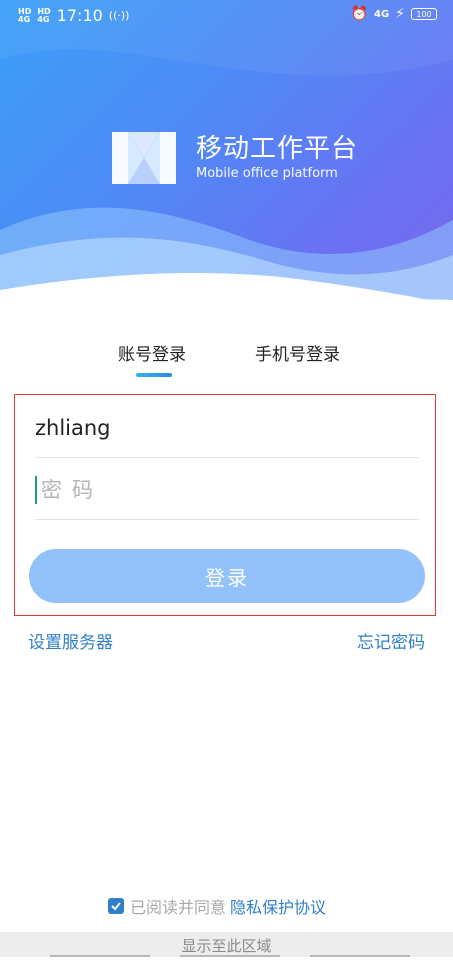  Describe the element at coordinates (267, 173) in the screenshot. I see `app-subtitle: Mobile office platform` at that location.